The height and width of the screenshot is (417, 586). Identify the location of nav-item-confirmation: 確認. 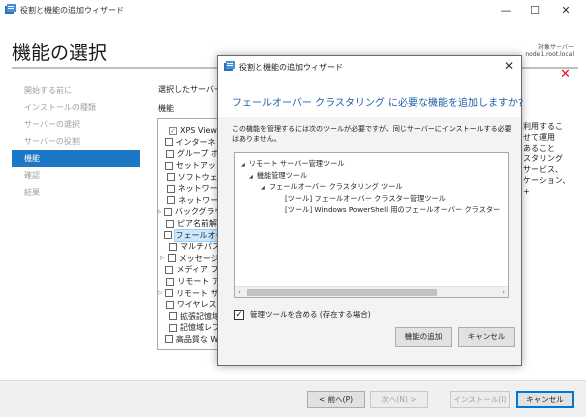
(76, 175).